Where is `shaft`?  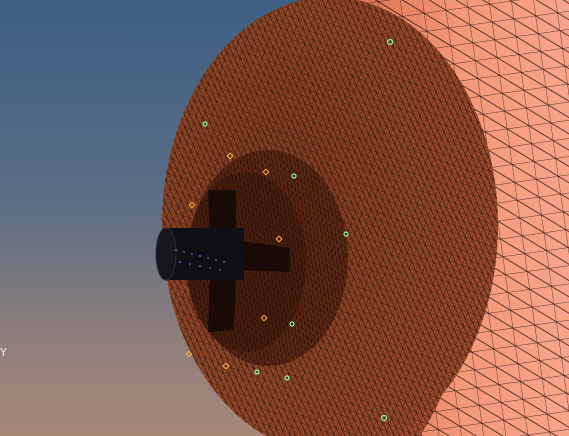
shaft is located at coordinates (199, 254).